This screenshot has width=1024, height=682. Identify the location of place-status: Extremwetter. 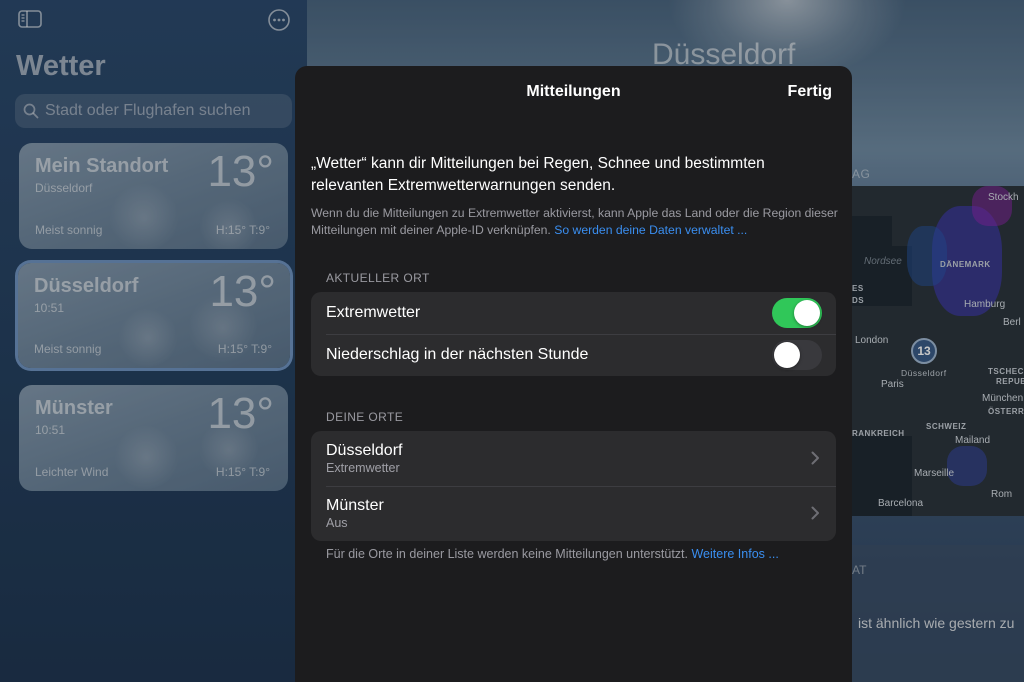
(363, 468).